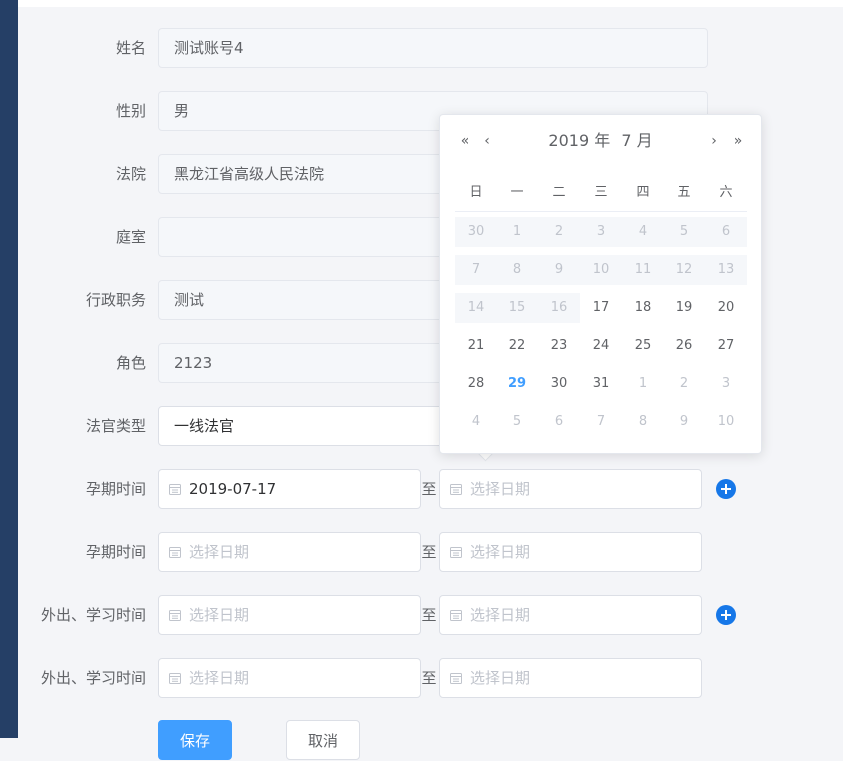 The width and height of the screenshot is (843, 761). Describe the element at coordinates (289, 489) in the screenshot. I see `start-date-input: 2019-07-17` at that location.